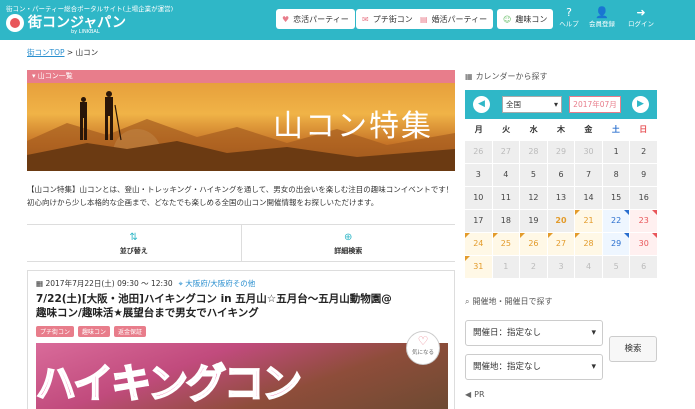 Image resolution: width=695 pixels, height=409 pixels. I want to click on prev-month-icon: ◀, so click(481, 104).